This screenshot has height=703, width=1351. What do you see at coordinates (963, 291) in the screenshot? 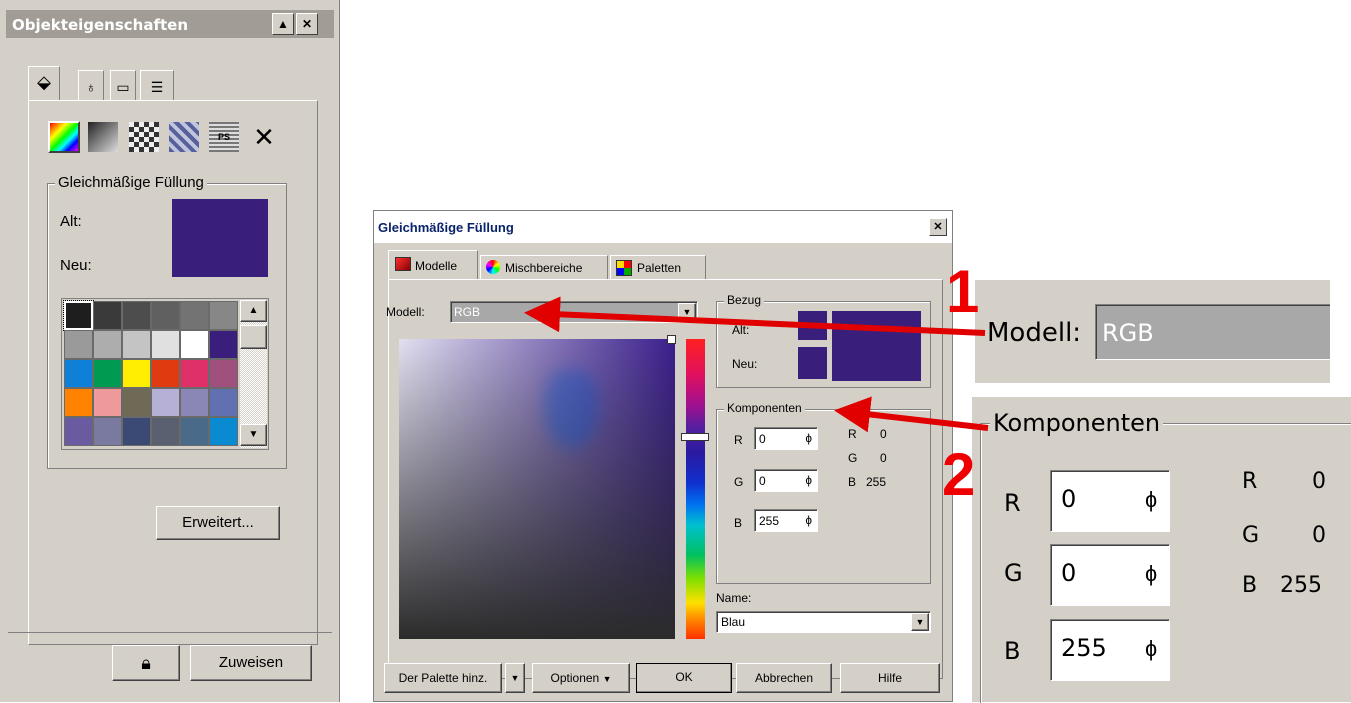
I see `callout-number-1: 1` at bounding box center [963, 291].